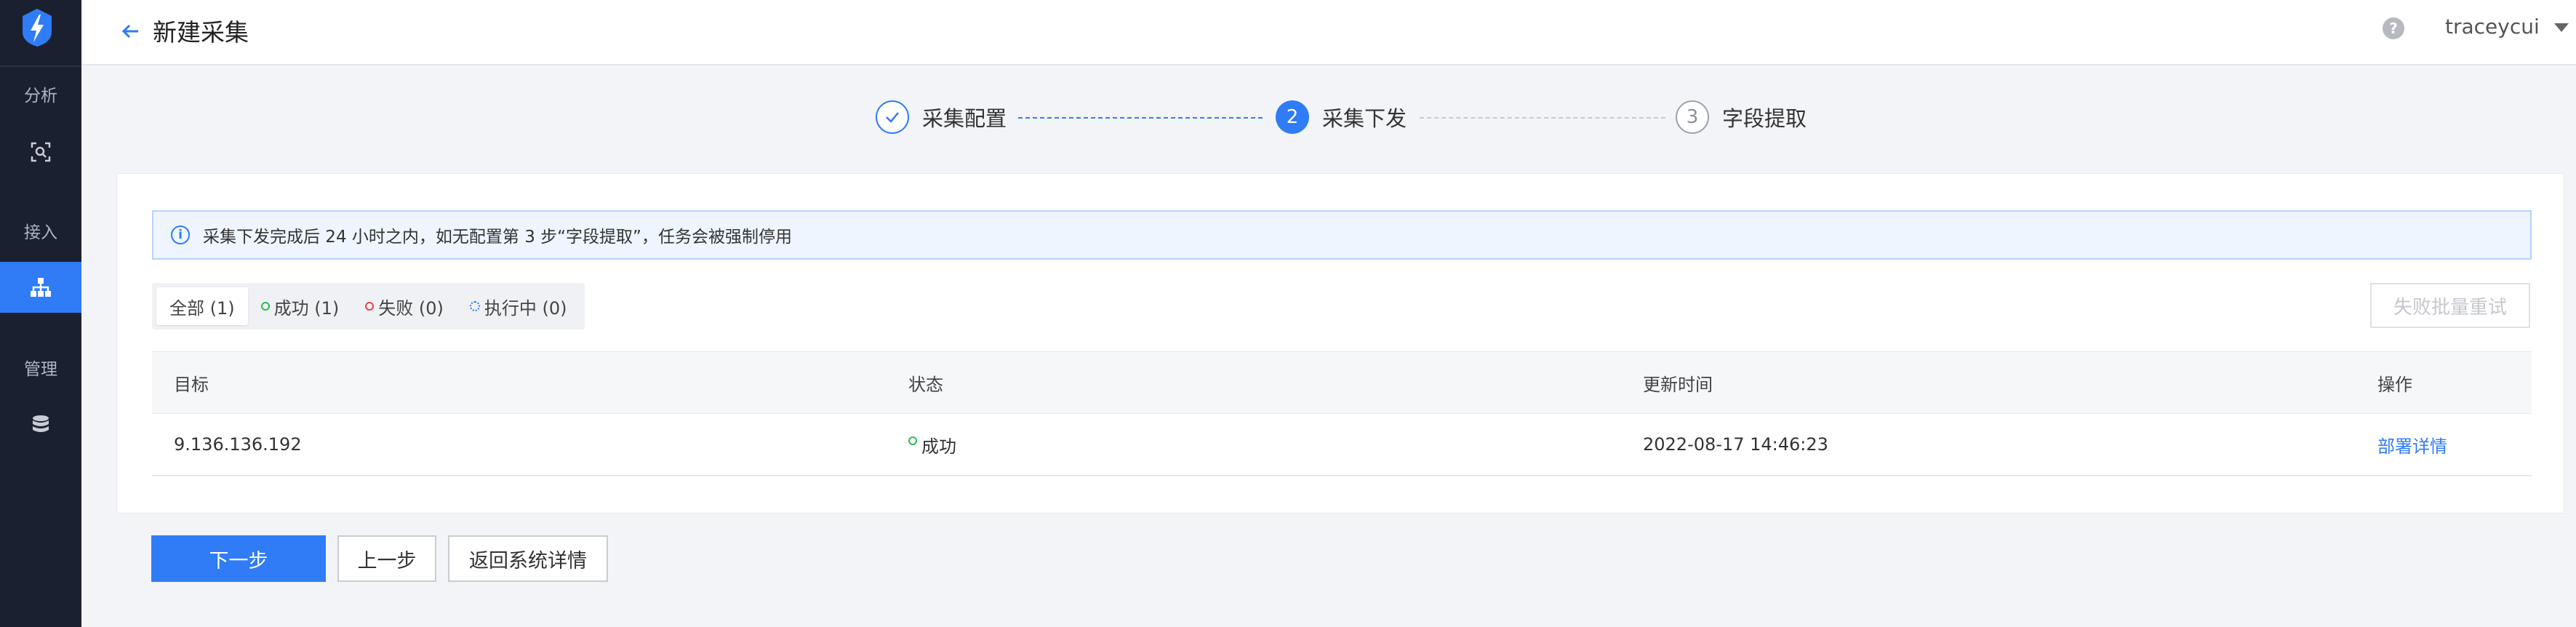  I want to click on filter-label: 成功 (1), so click(306, 308).